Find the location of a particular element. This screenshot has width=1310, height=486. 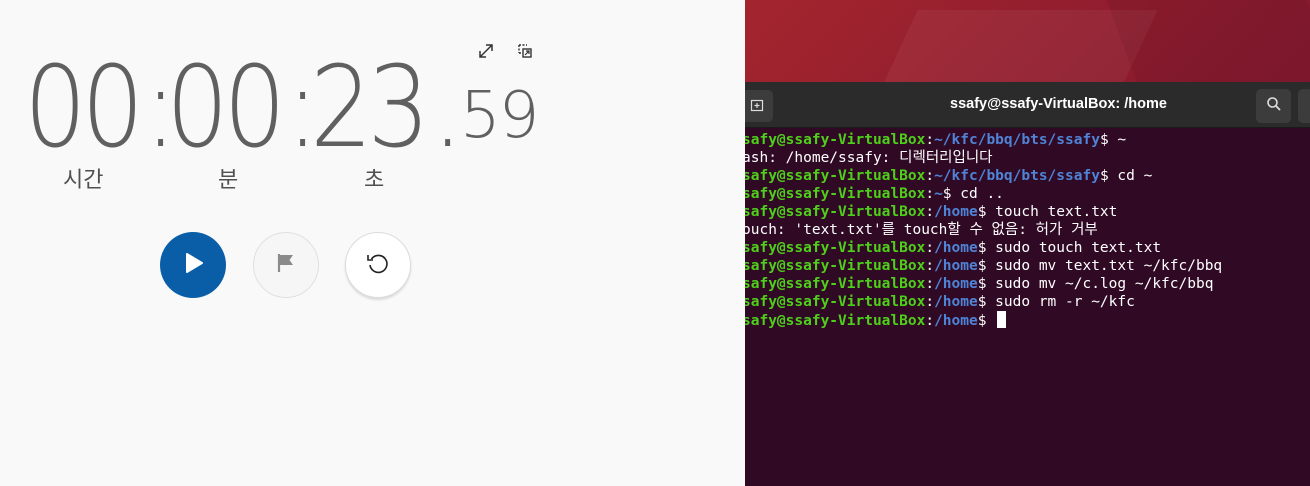

command-text: $ sudo rm -r ~/kfc is located at coordinates (1056, 302).